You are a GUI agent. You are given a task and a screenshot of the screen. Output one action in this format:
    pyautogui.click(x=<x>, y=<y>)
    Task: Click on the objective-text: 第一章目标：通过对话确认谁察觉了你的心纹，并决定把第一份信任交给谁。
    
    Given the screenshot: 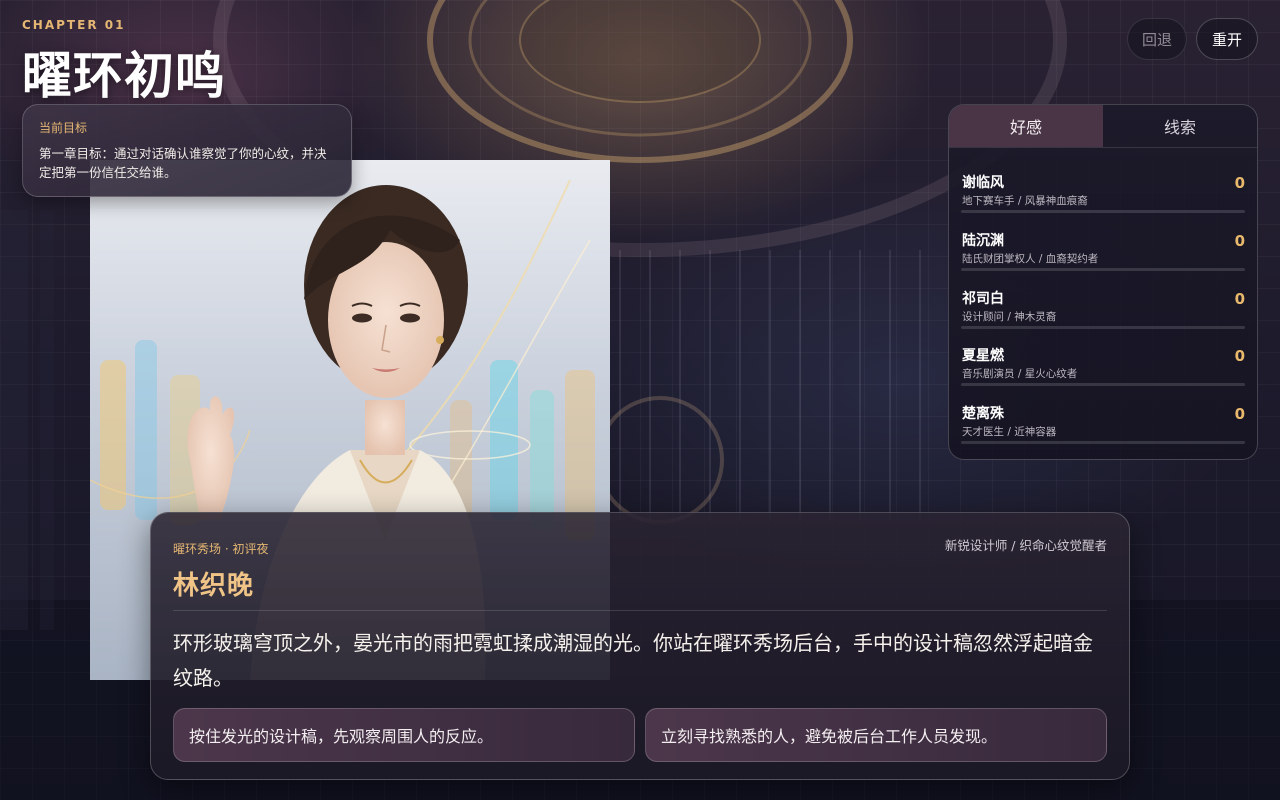 What is the action you would take?
    pyautogui.click(x=183, y=163)
    